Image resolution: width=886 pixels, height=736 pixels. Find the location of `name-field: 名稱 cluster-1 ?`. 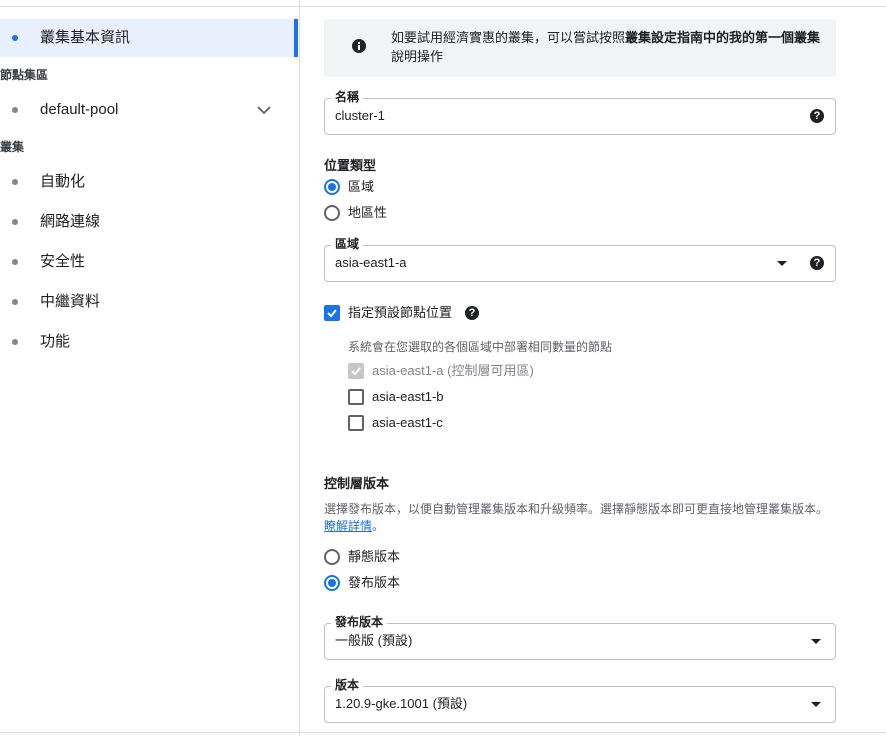

name-field: 名稱 cluster-1 ? is located at coordinates (580, 112).